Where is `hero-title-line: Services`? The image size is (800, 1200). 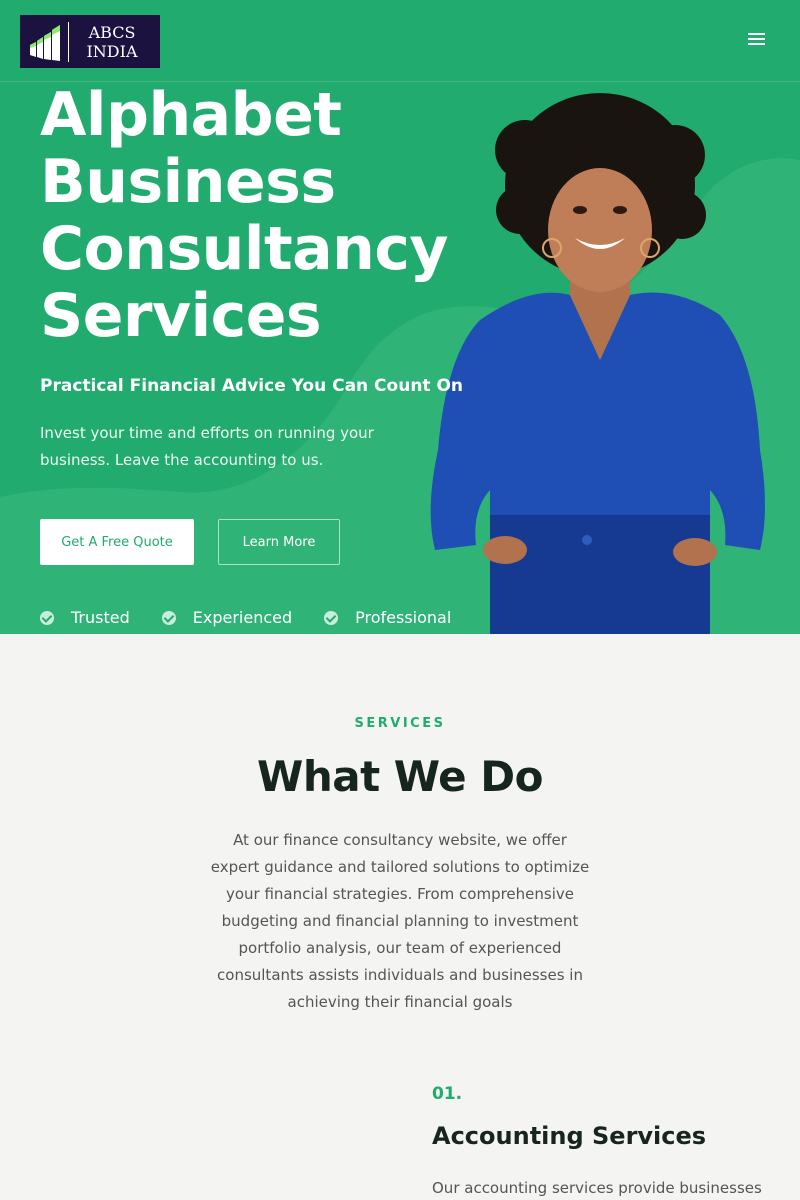
hero-title-line: Services is located at coordinates (181, 316).